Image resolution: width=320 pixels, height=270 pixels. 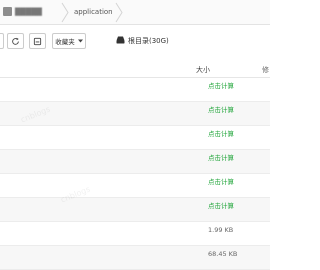 What do you see at coordinates (93, 12) in the screenshot?
I see `breadcrumb-item-current: application` at bounding box center [93, 12].